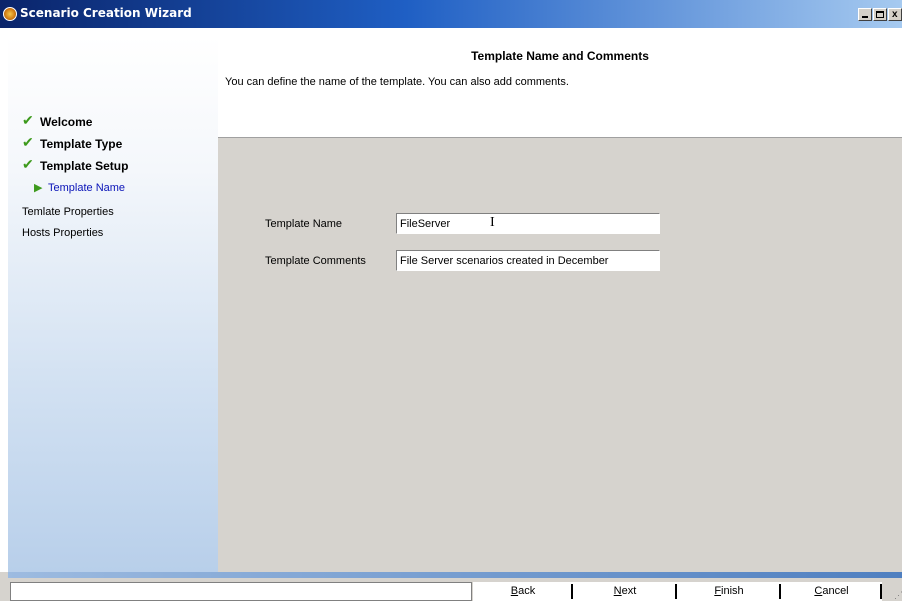  What do you see at coordinates (315, 261) in the screenshot?
I see `template-comments-label: Template Comments` at bounding box center [315, 261].